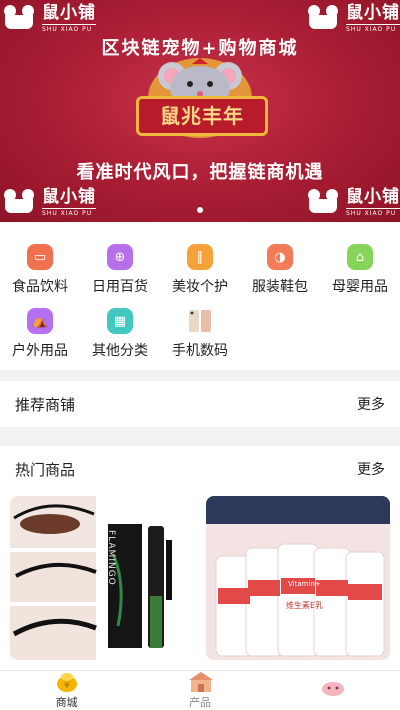  I want to click on bottom-tab-bar: ¥ 商城 产品, so click(200, 690).